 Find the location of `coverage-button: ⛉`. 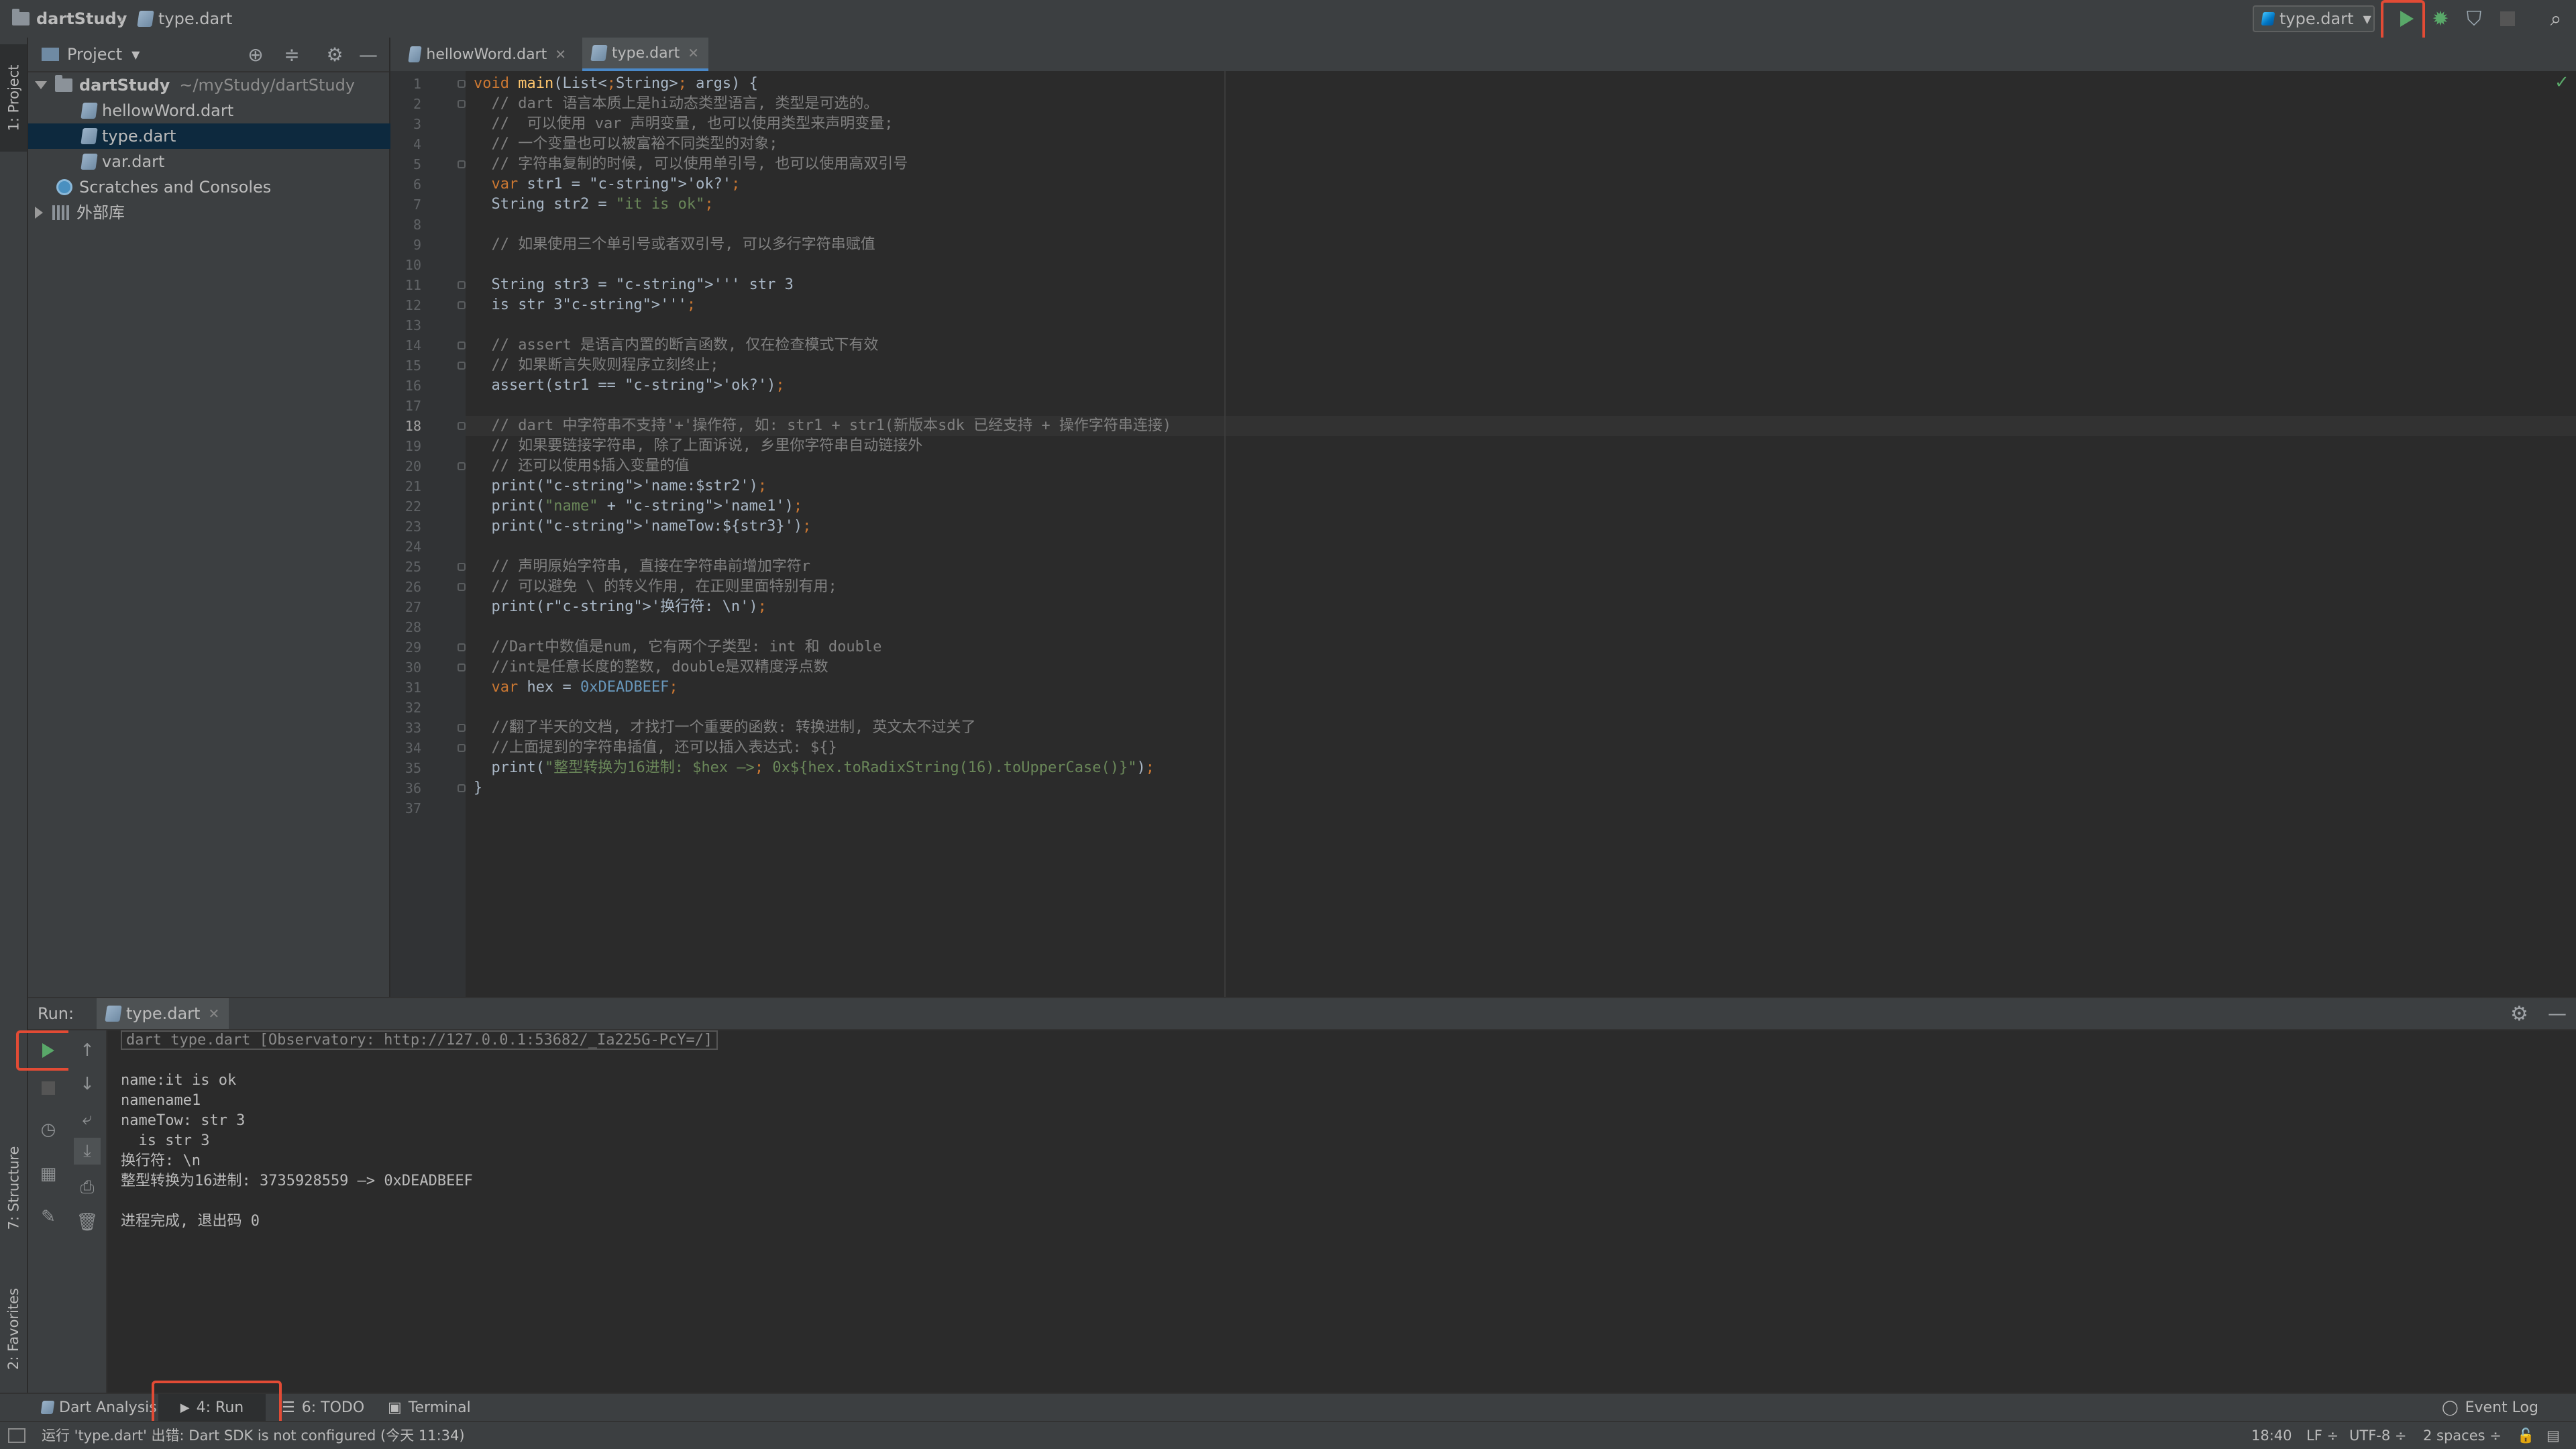

coverage-button: ⛉ is located at coordinates (2474, 18).